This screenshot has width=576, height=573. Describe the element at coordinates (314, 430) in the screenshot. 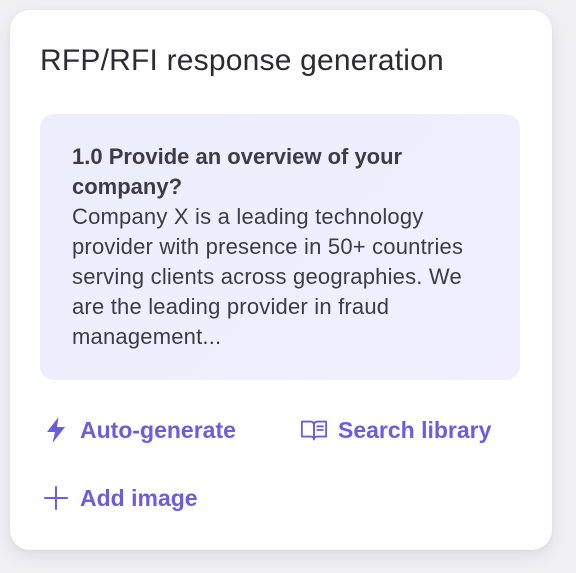

I see `open-book-icon` at that location.